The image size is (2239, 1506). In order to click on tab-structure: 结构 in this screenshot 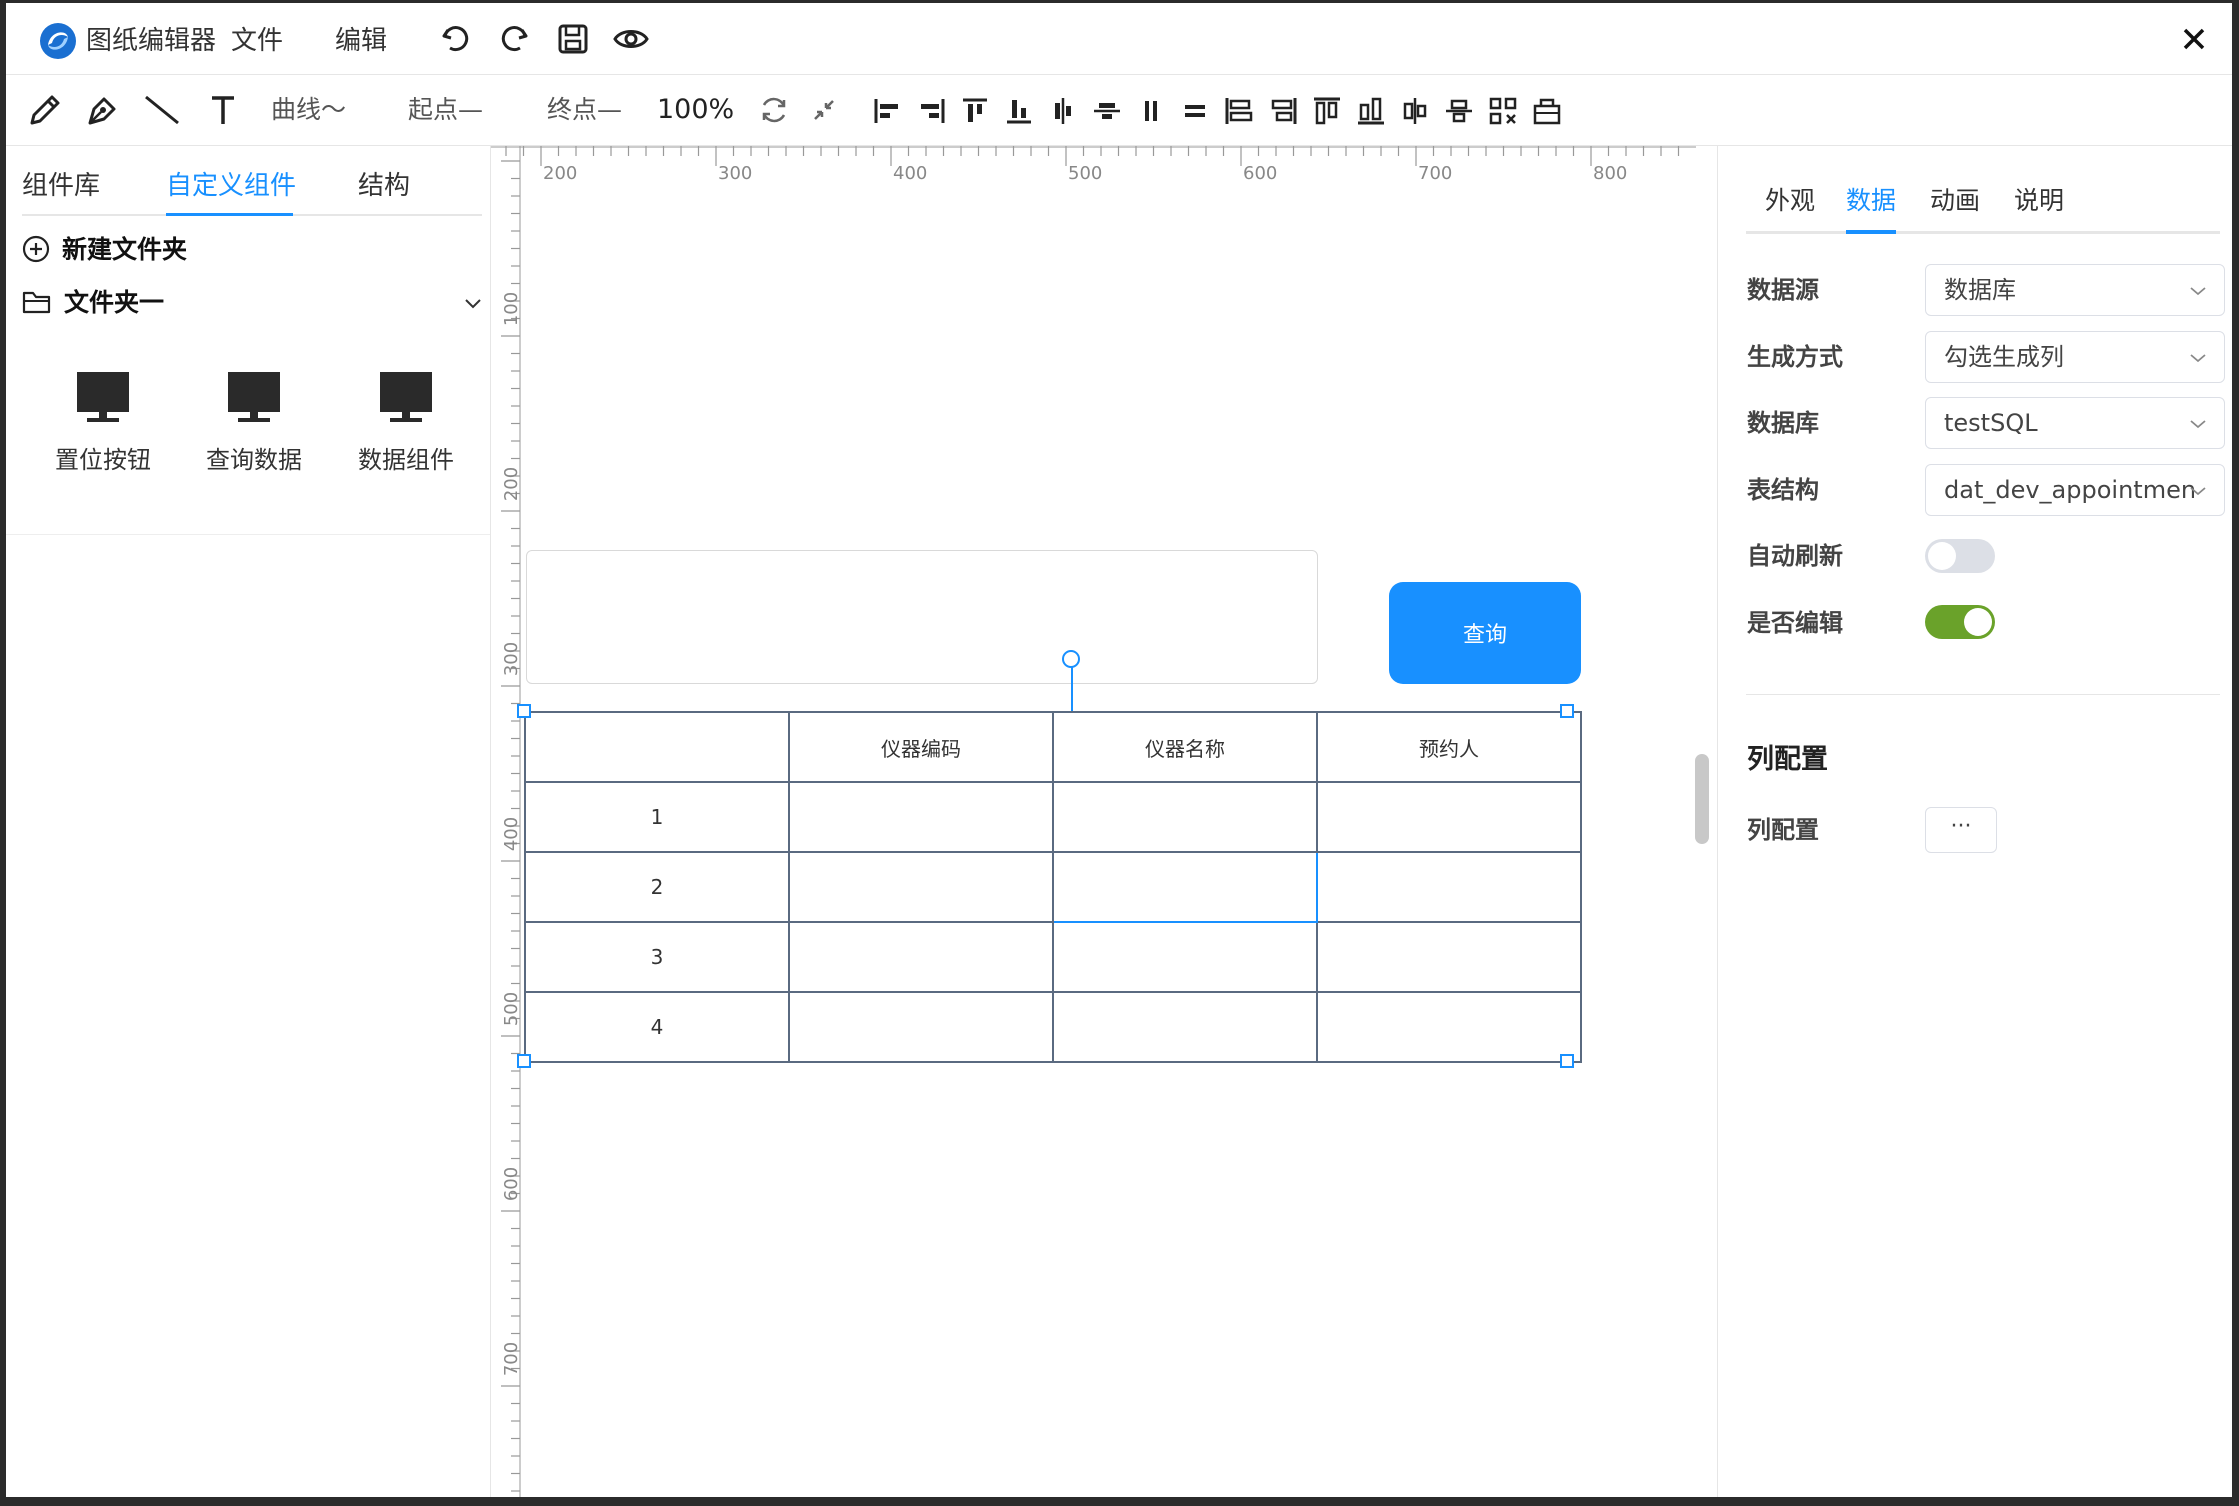, I will do `click(384, 186)`.